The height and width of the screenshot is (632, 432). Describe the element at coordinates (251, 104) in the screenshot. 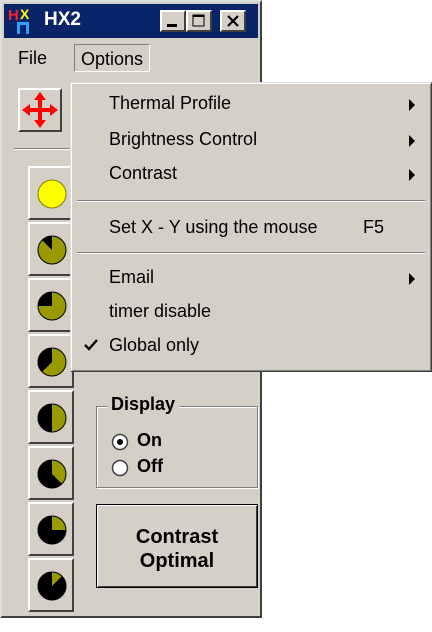

I see `menu-item-thermal-profile: Thermal Profile` at that location.